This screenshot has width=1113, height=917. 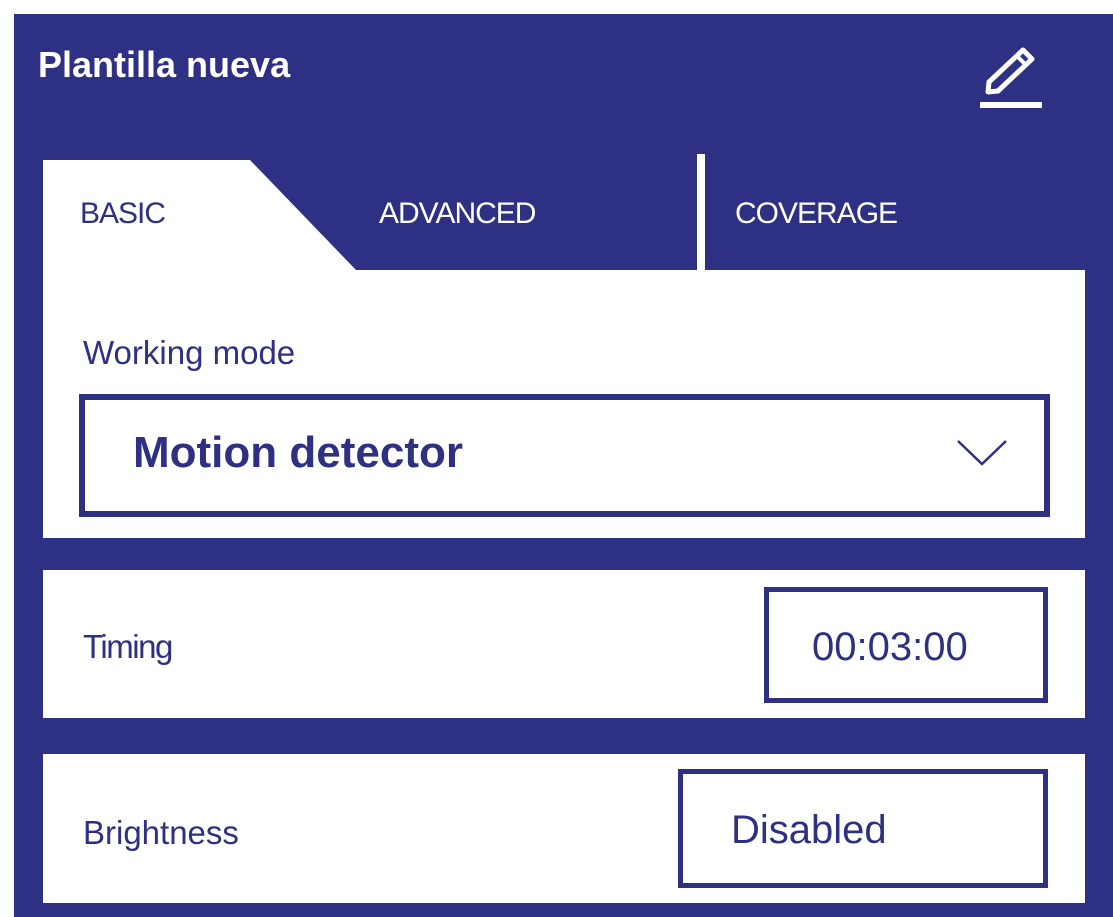 I want to click on timing-label: Timing, so click(x=128, y=646).